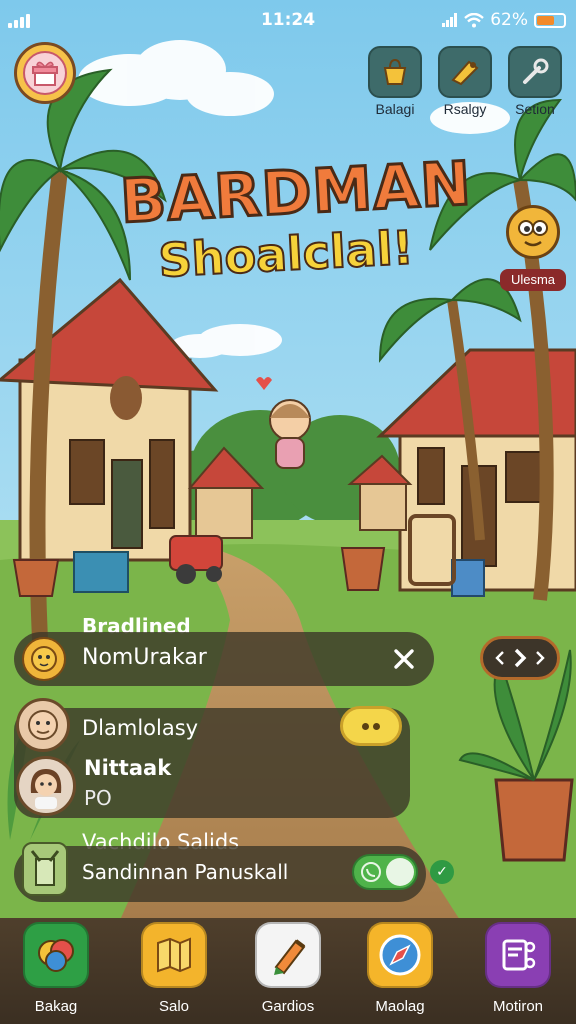 The width and height of the screenshot is (576, 1024). Describe the element at coordinates (395, 109) in the screenshot. I see `top-label-bag: Balagi` at that location.